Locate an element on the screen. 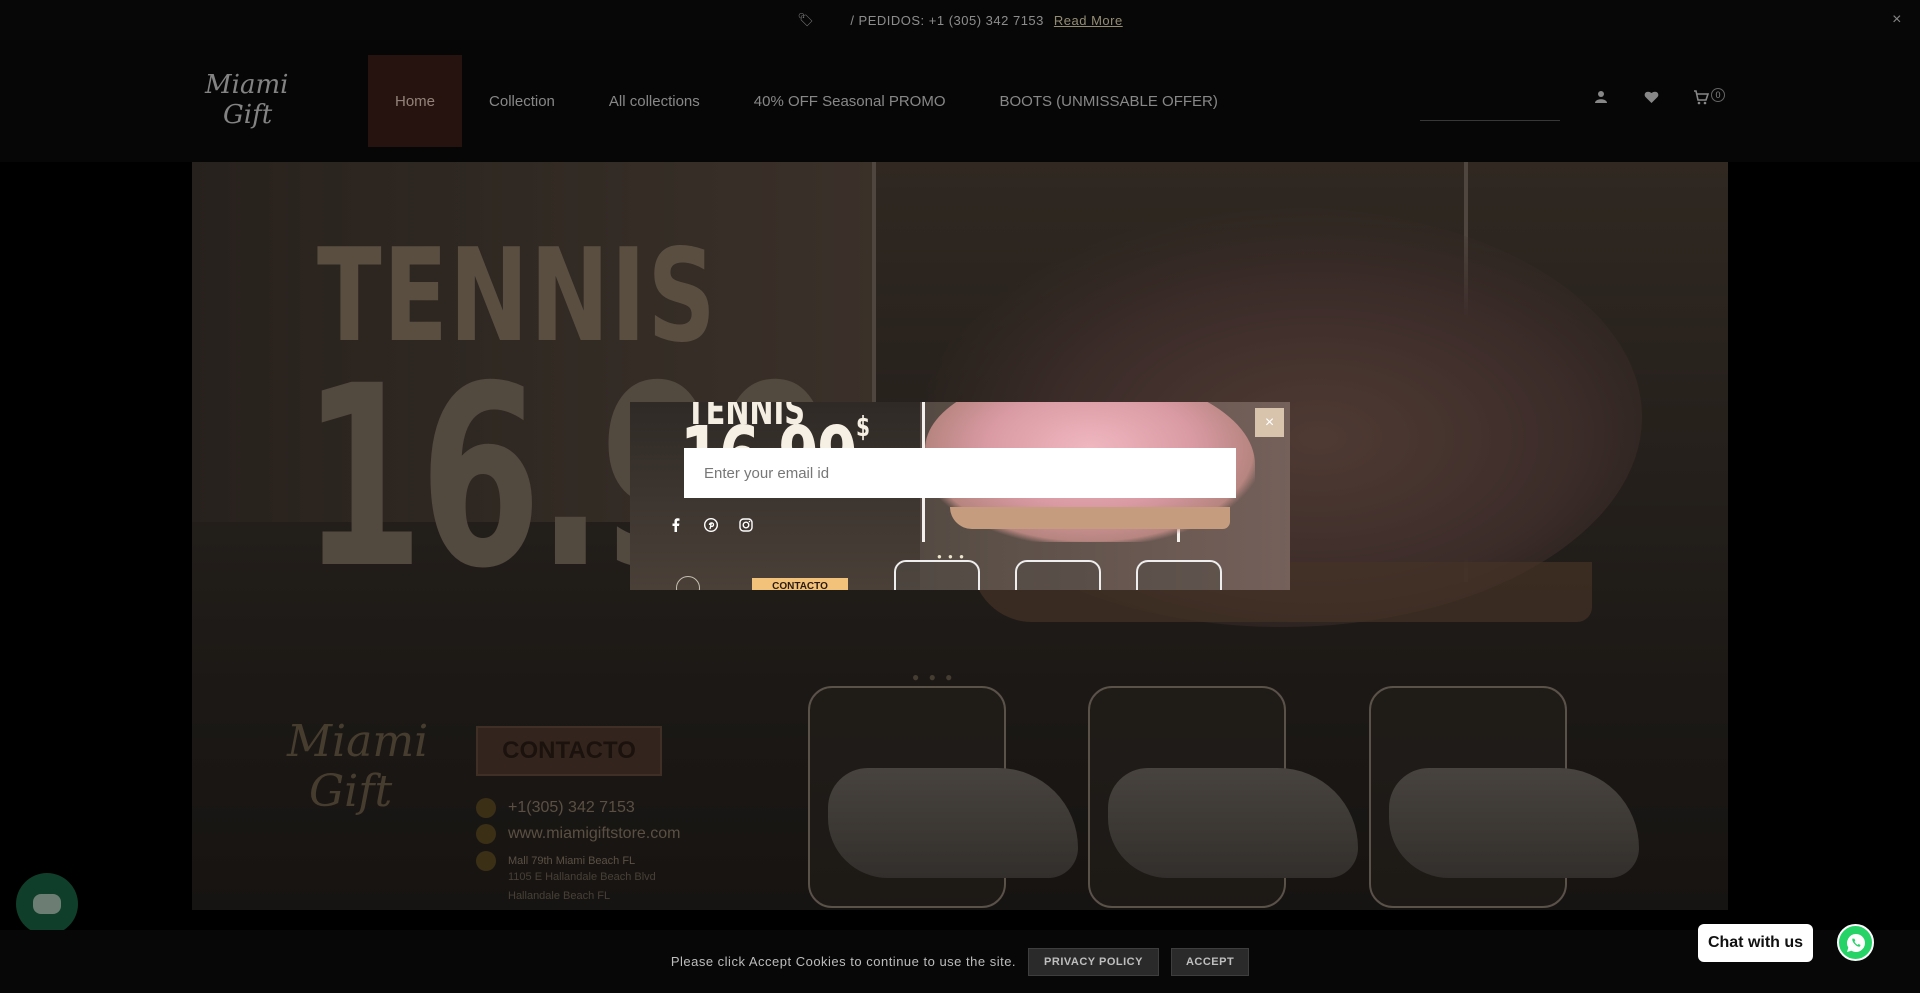  facebook-icon is located at coordinates (675, 525).